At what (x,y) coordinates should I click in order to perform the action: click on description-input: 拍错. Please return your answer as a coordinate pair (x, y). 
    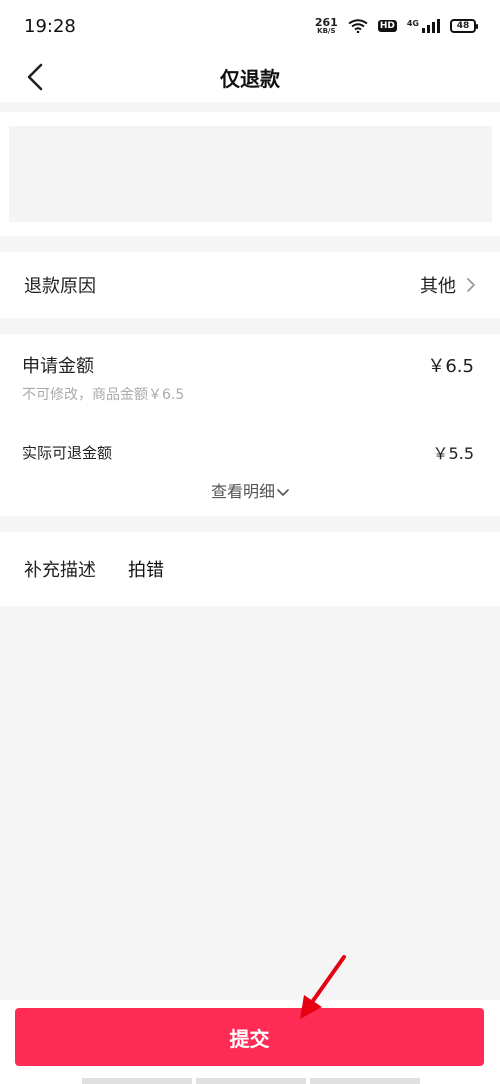
    Looking at the image, I should click on (146, 569).